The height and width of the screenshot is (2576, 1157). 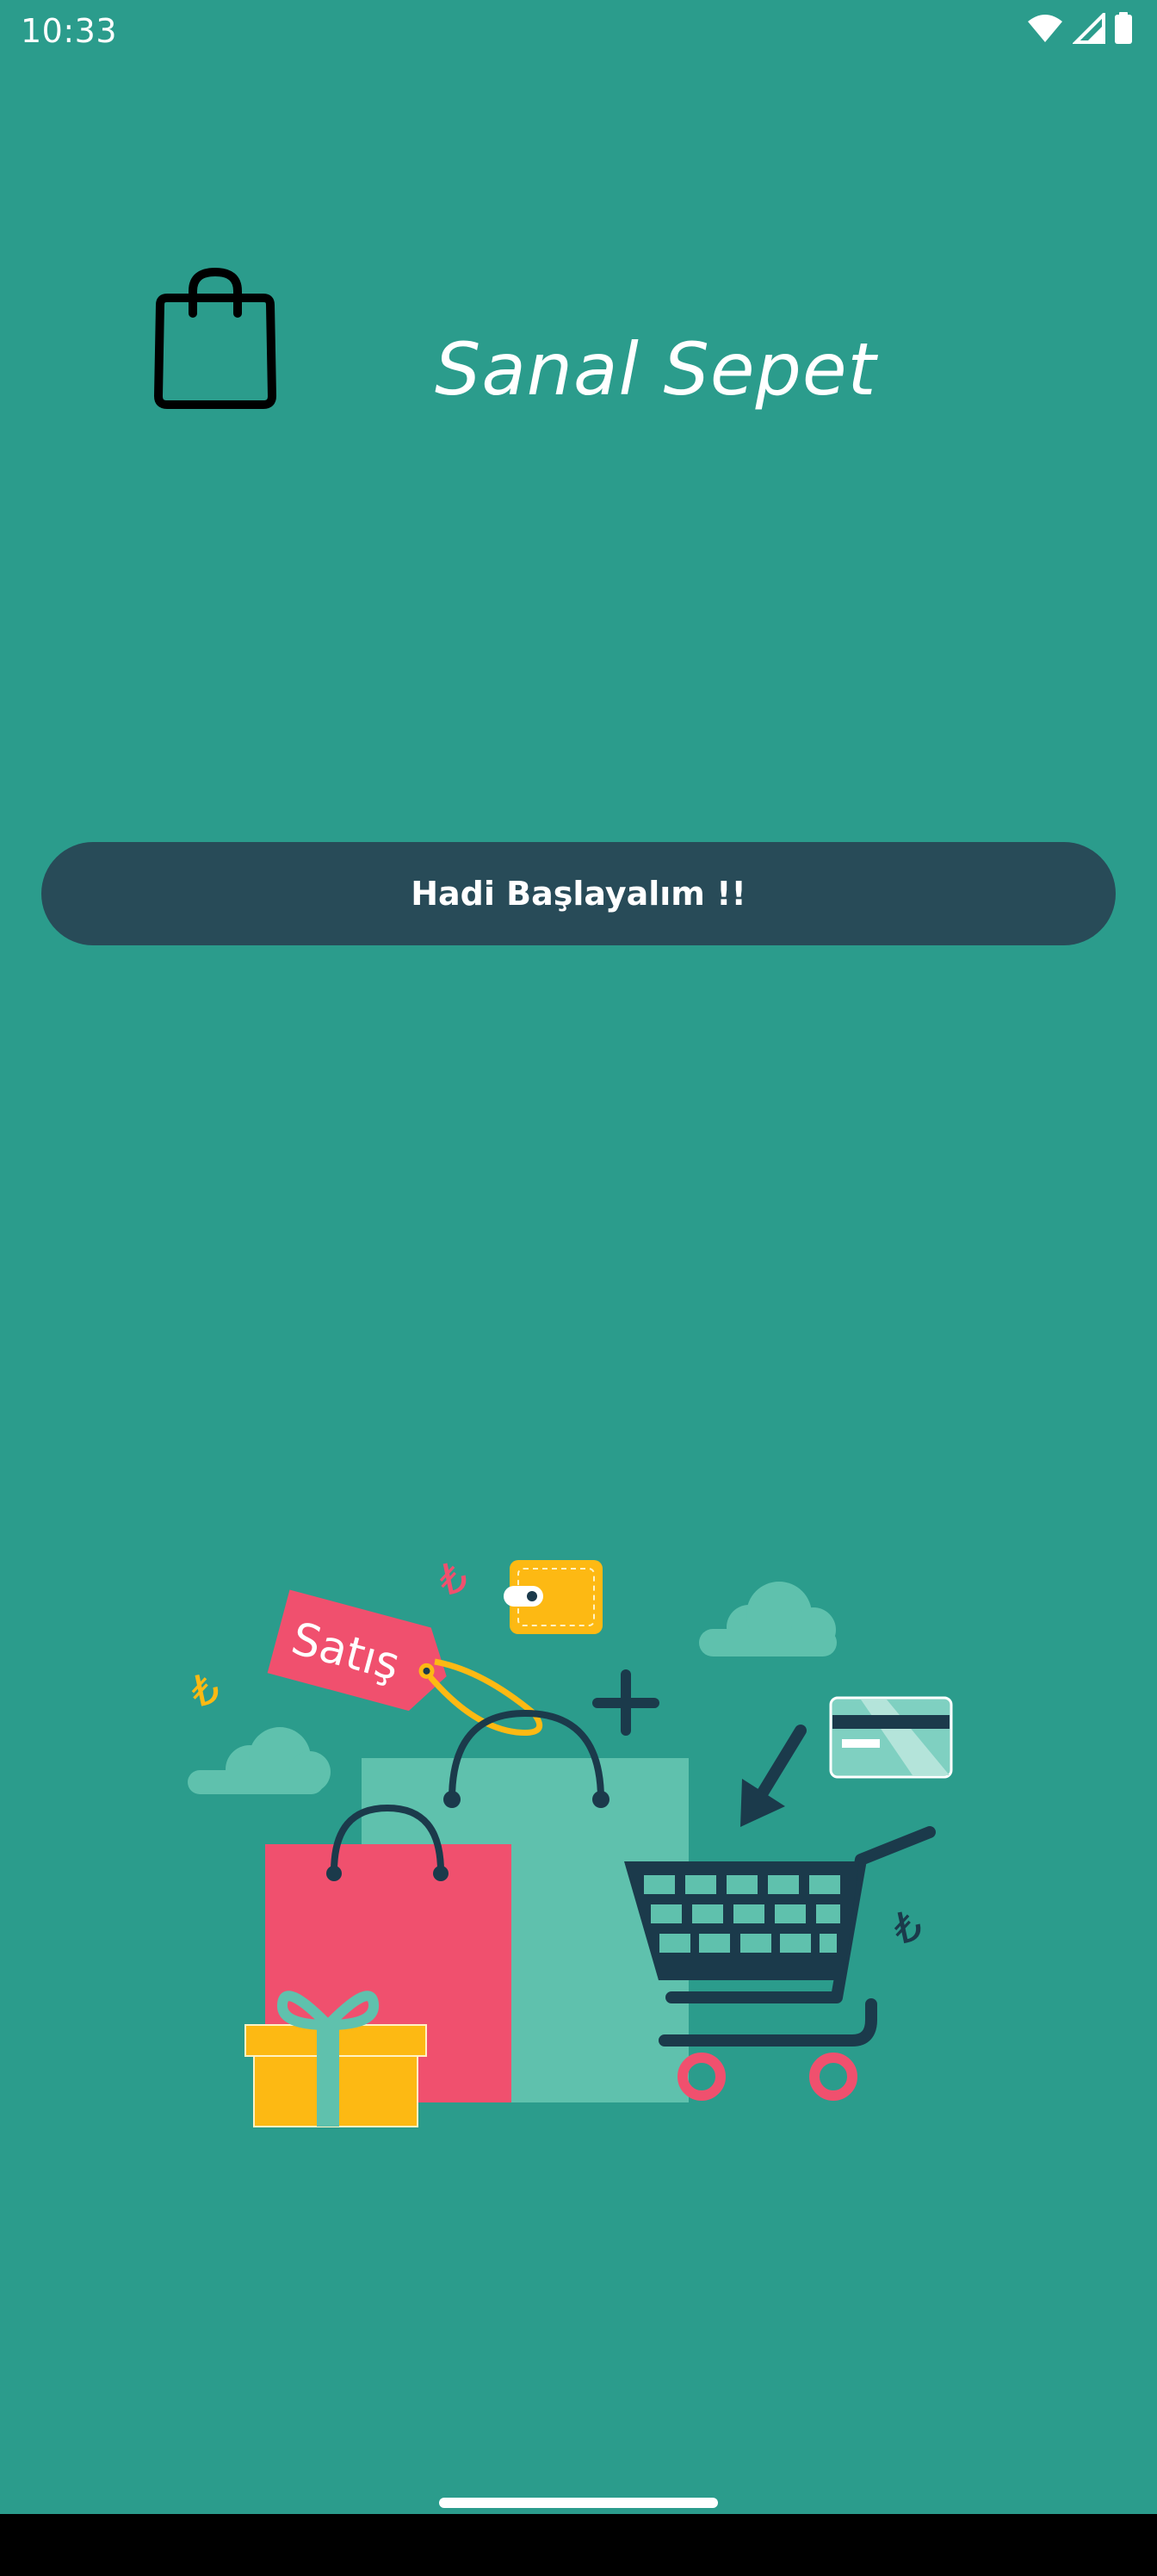 What do you see at coordinates (774, 1776) in the screenshot?
I see `arrow-down-icon` at bounding box center [774, 1776].